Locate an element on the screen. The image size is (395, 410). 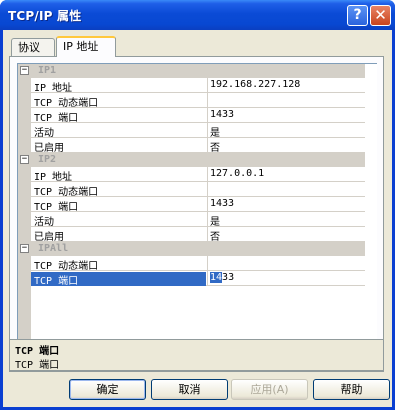
property-row: IP 地址 192.168.227.128 is located at coordinates (198, 86).